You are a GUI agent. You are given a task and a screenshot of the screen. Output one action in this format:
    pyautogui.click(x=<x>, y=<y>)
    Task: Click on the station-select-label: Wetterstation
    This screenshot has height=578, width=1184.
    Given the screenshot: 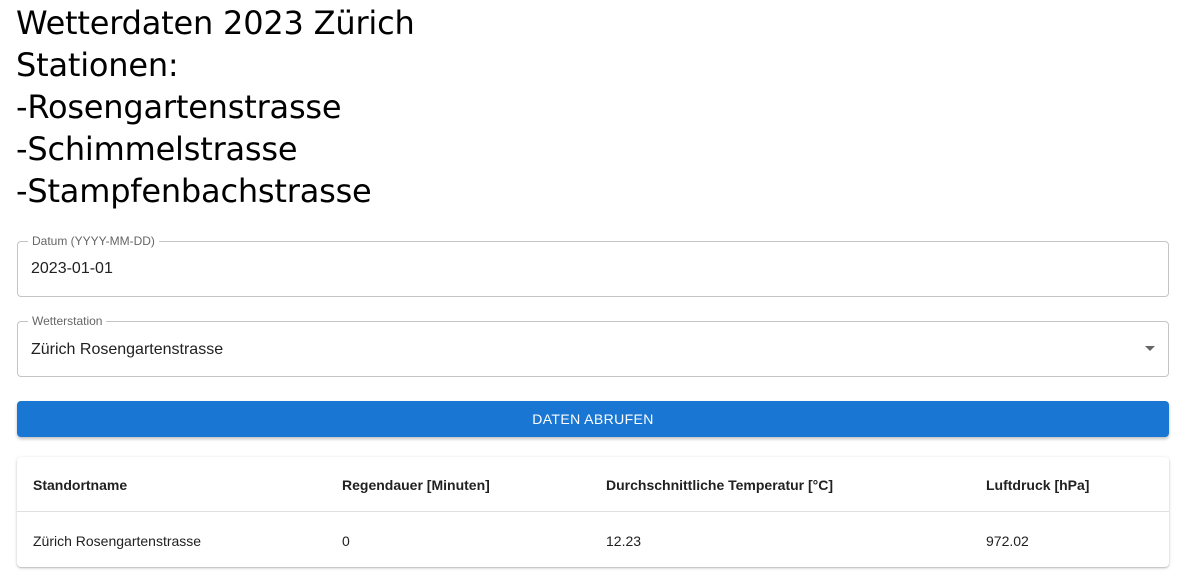 What is the action you would take?
    pyautogui.click(x=67, y=321)
    